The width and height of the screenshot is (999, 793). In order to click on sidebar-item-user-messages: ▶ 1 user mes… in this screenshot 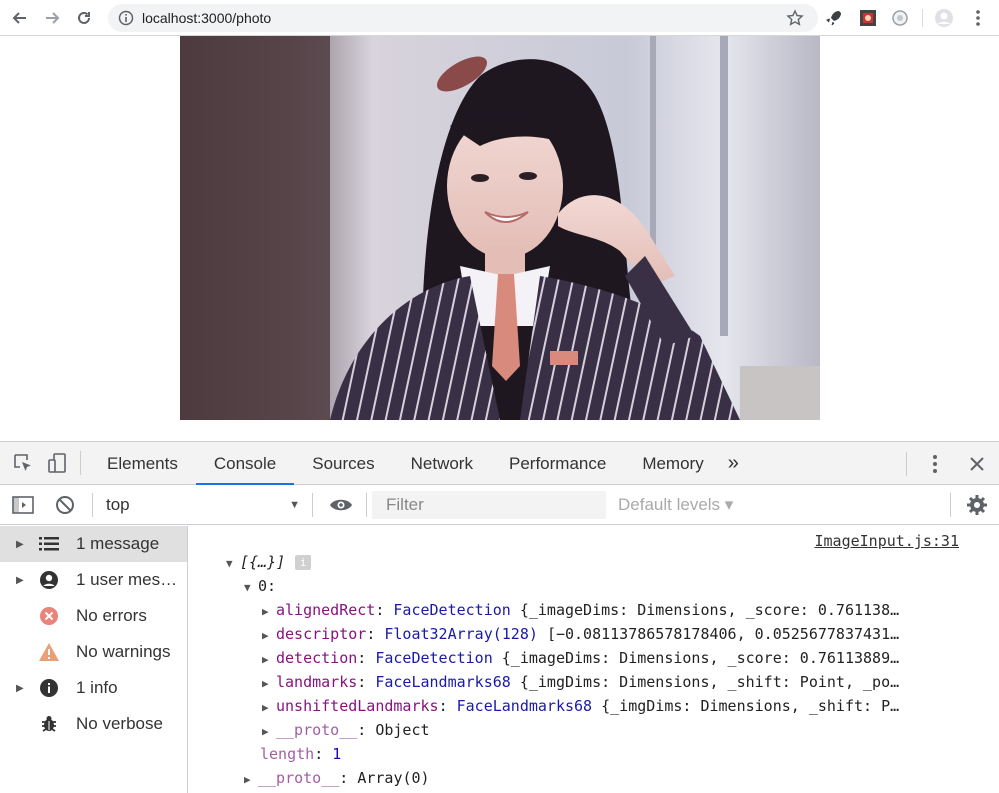, I will do `click(93, 580)`.